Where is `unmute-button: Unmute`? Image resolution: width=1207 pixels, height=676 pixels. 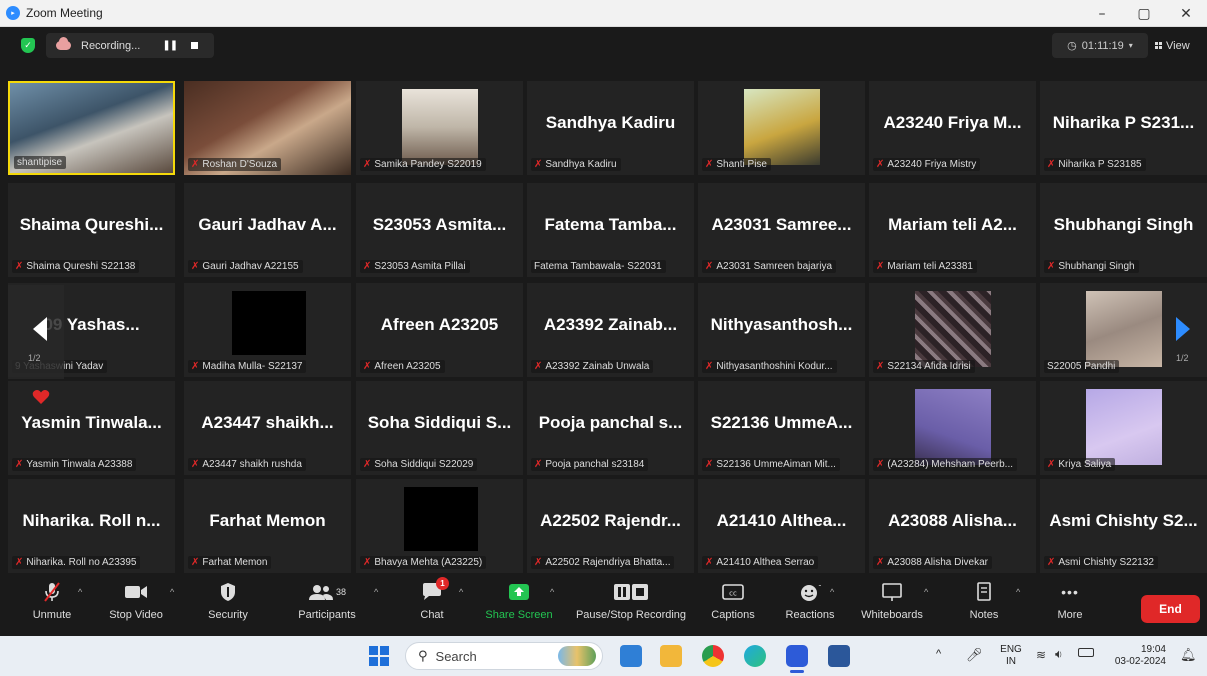
unmute-button: Unmute is located at coordinates (52, 606).